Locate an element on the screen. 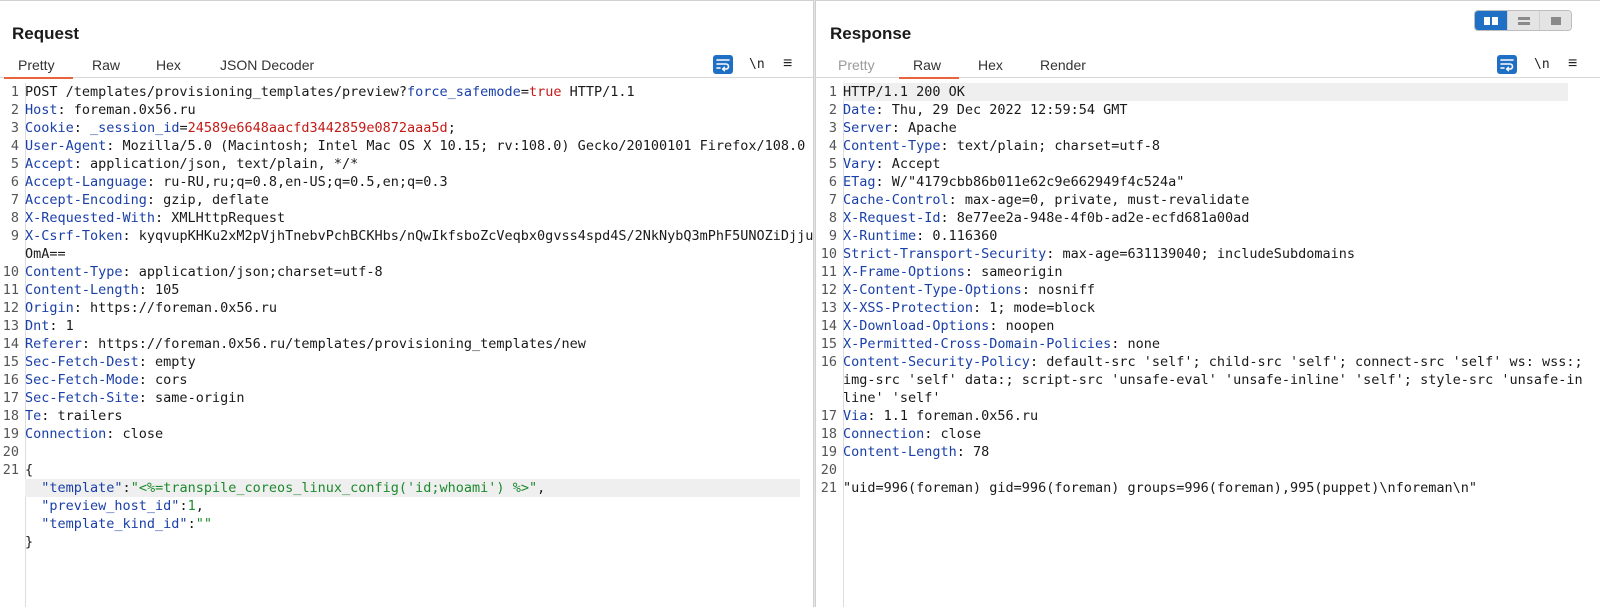 This screenshot has height=607, width=1600. request-line: 16 Sec-Fetch-Mode: cors is located at coordinates (95, 380).